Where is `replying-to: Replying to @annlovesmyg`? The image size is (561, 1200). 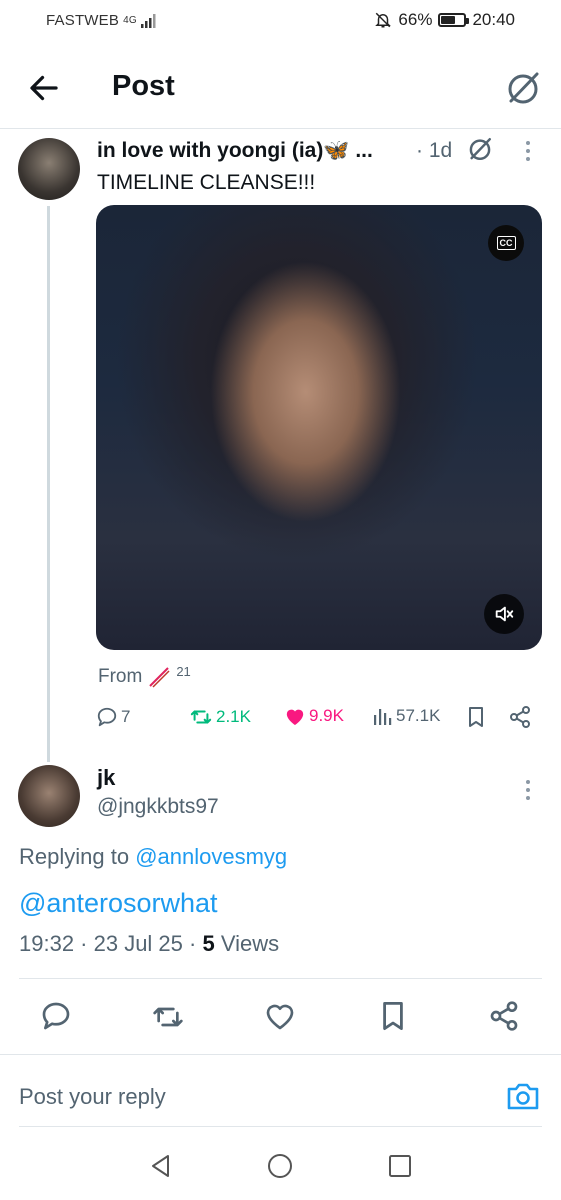 replying-to: Replying to @annlovesmyg is located at coordinates (153, 857).